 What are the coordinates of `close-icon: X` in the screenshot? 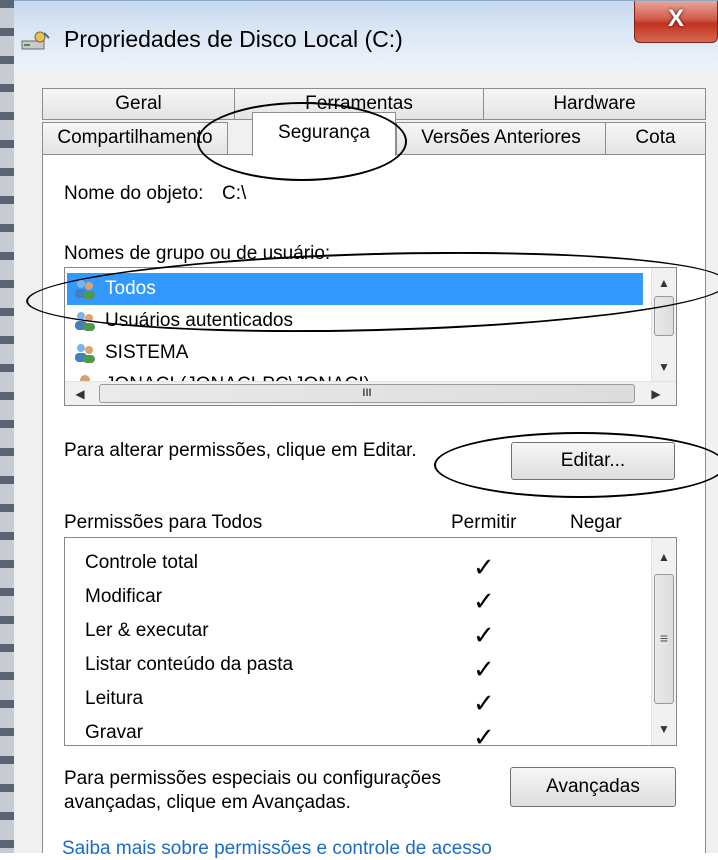 It's located at (675, 18).